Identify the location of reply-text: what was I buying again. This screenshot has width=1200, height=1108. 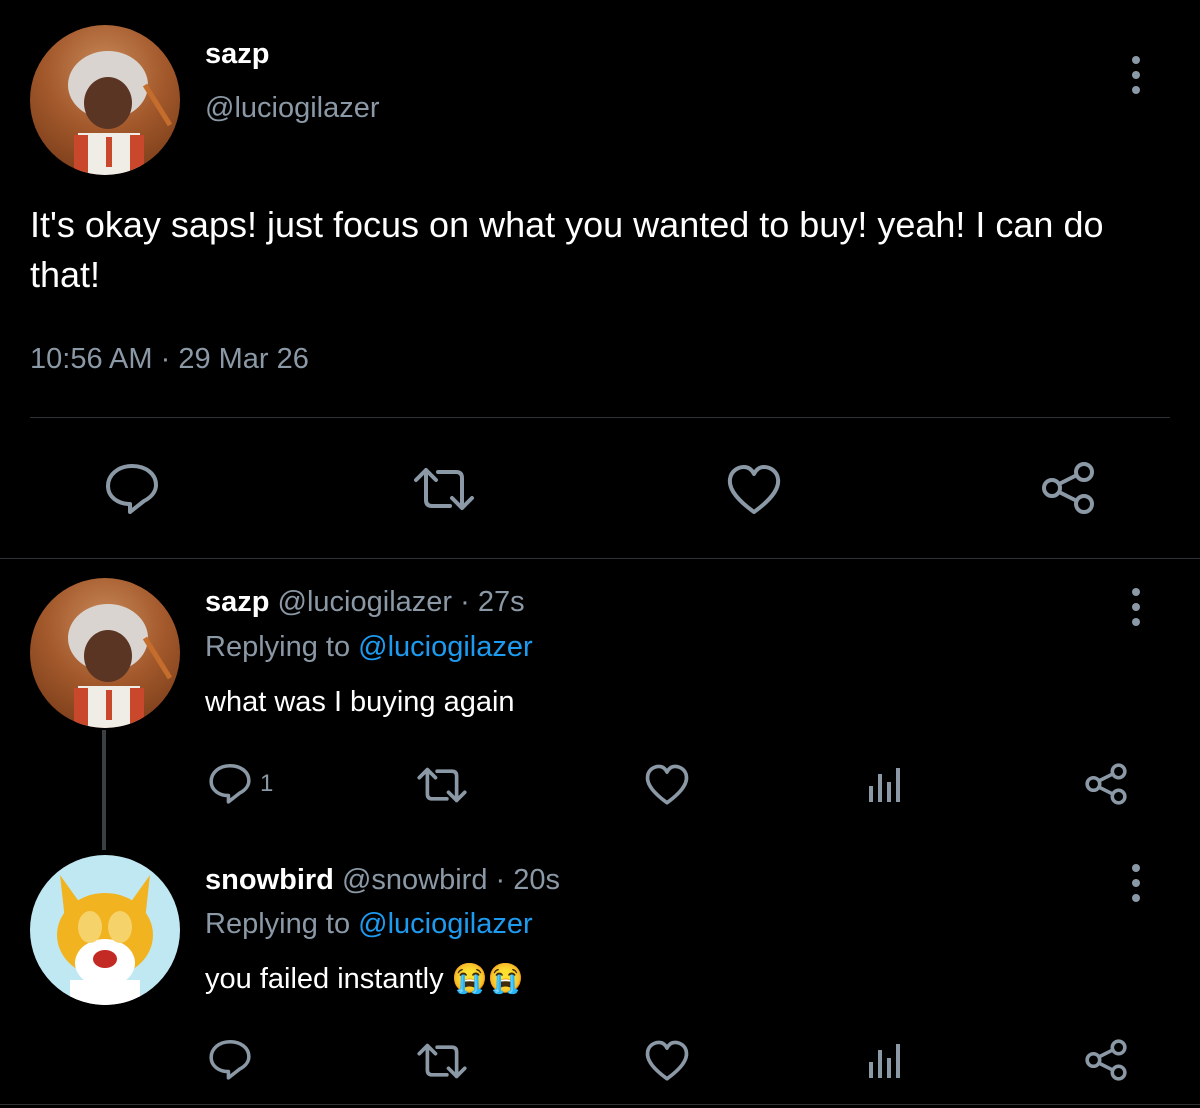
(360, 702).